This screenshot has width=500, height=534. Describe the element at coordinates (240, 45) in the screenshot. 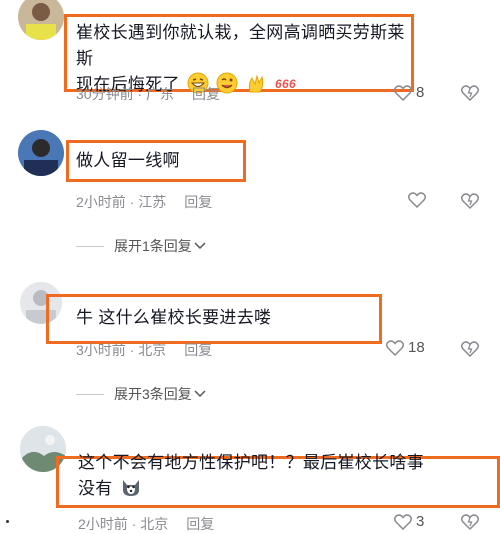

I see `comment-text-line: 崔校长遇到你就认栽，全网高调晒买劳斯莱斯` at that location.